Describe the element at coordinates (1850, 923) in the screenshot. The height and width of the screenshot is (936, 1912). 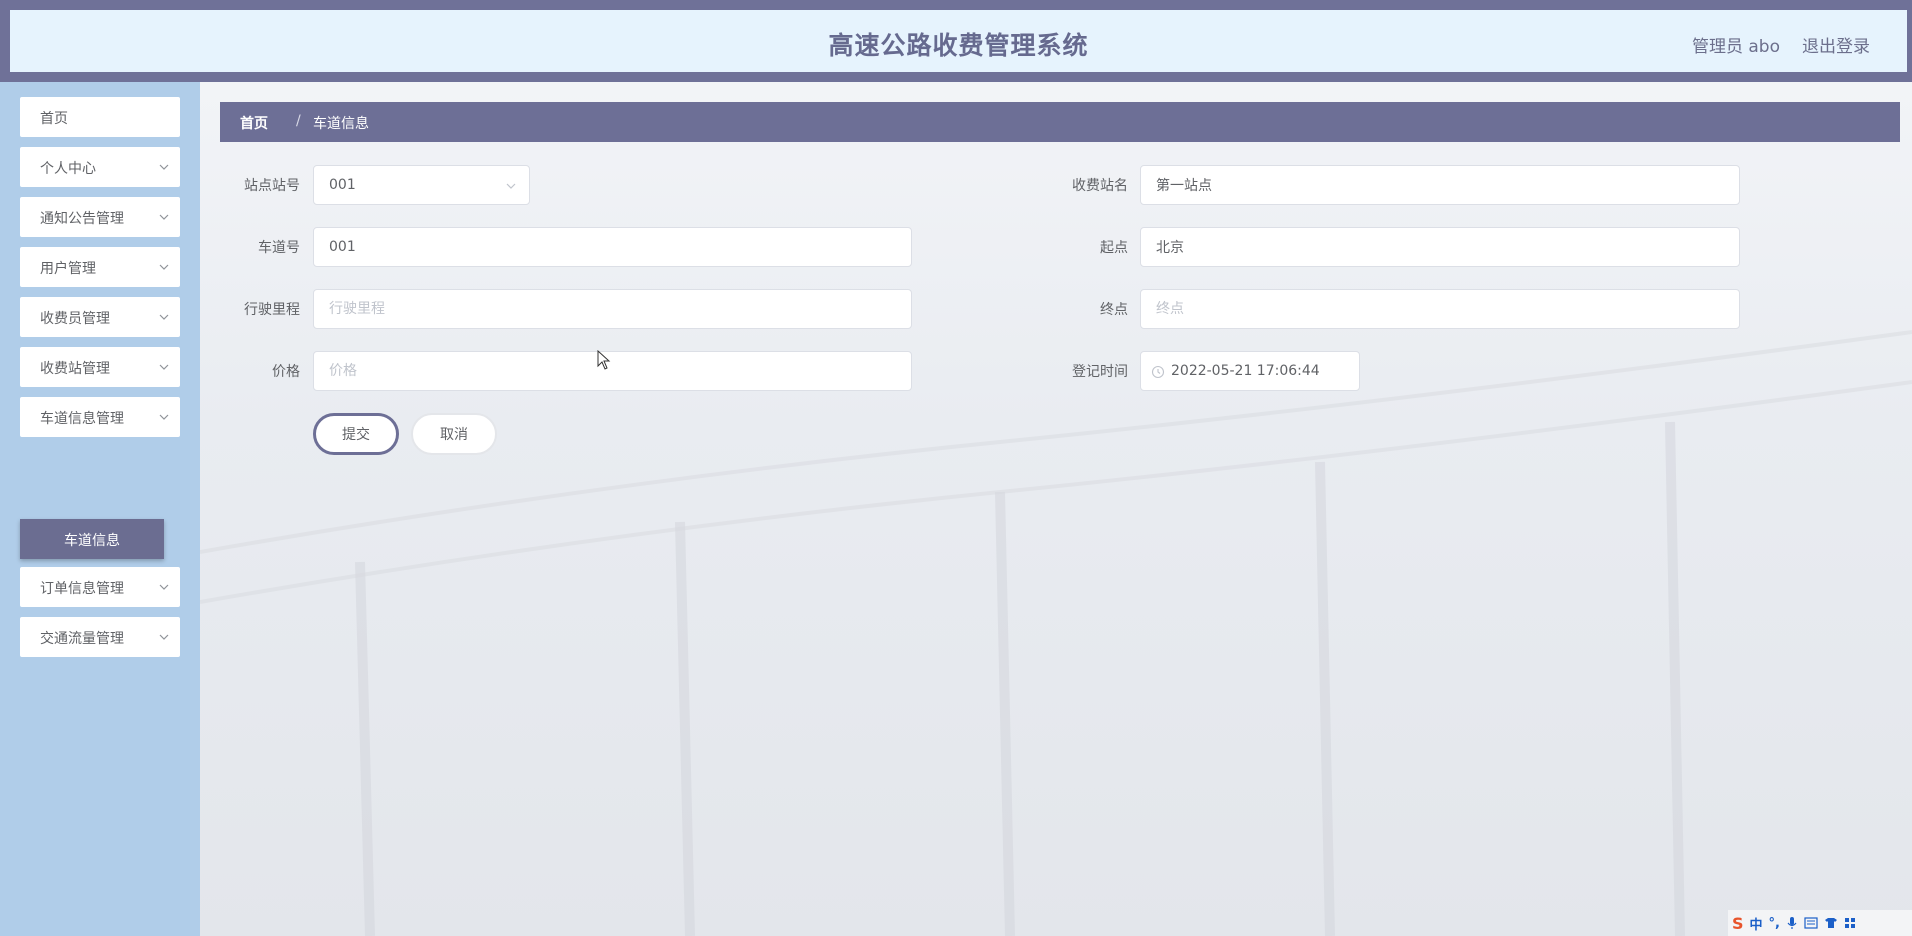
I see `toolbox-grid-icon` at that location.